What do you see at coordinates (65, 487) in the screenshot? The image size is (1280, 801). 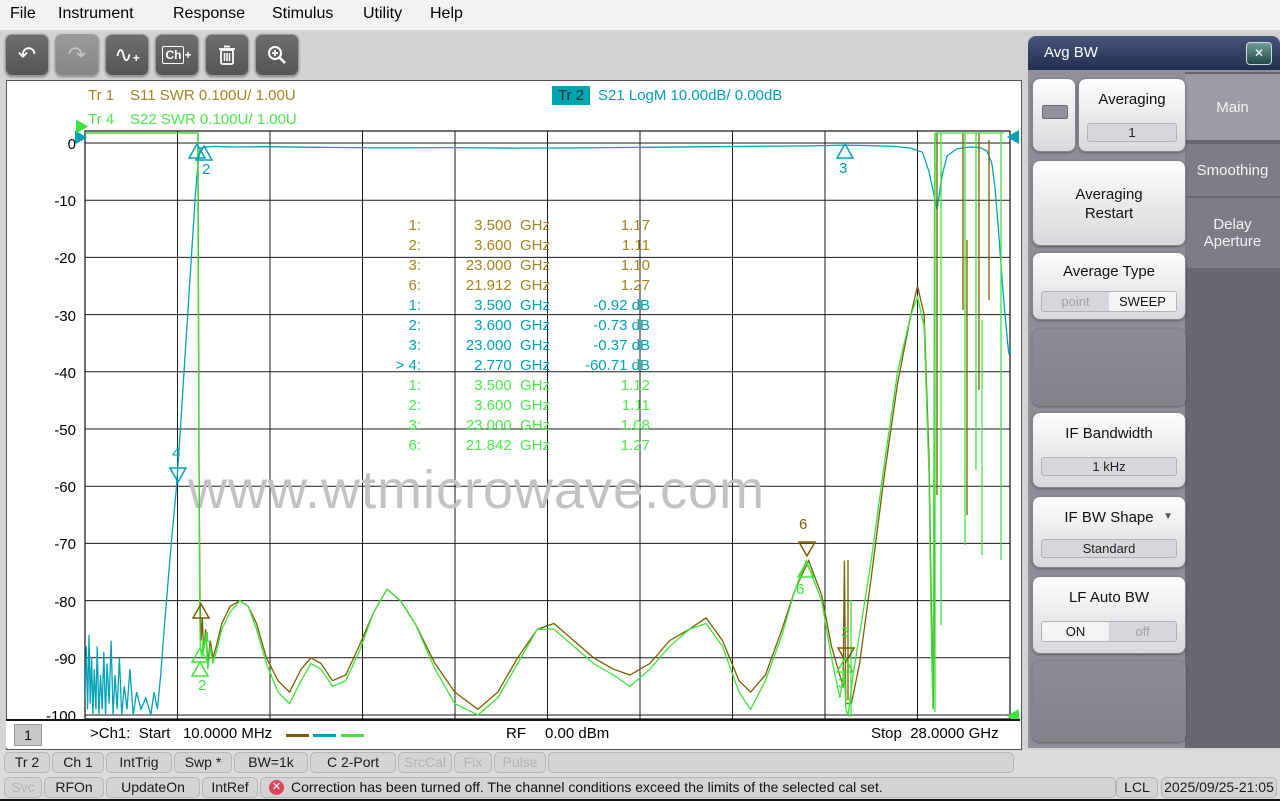 I see `y-axis-label-60: -60` at bounding box center [65, 487].